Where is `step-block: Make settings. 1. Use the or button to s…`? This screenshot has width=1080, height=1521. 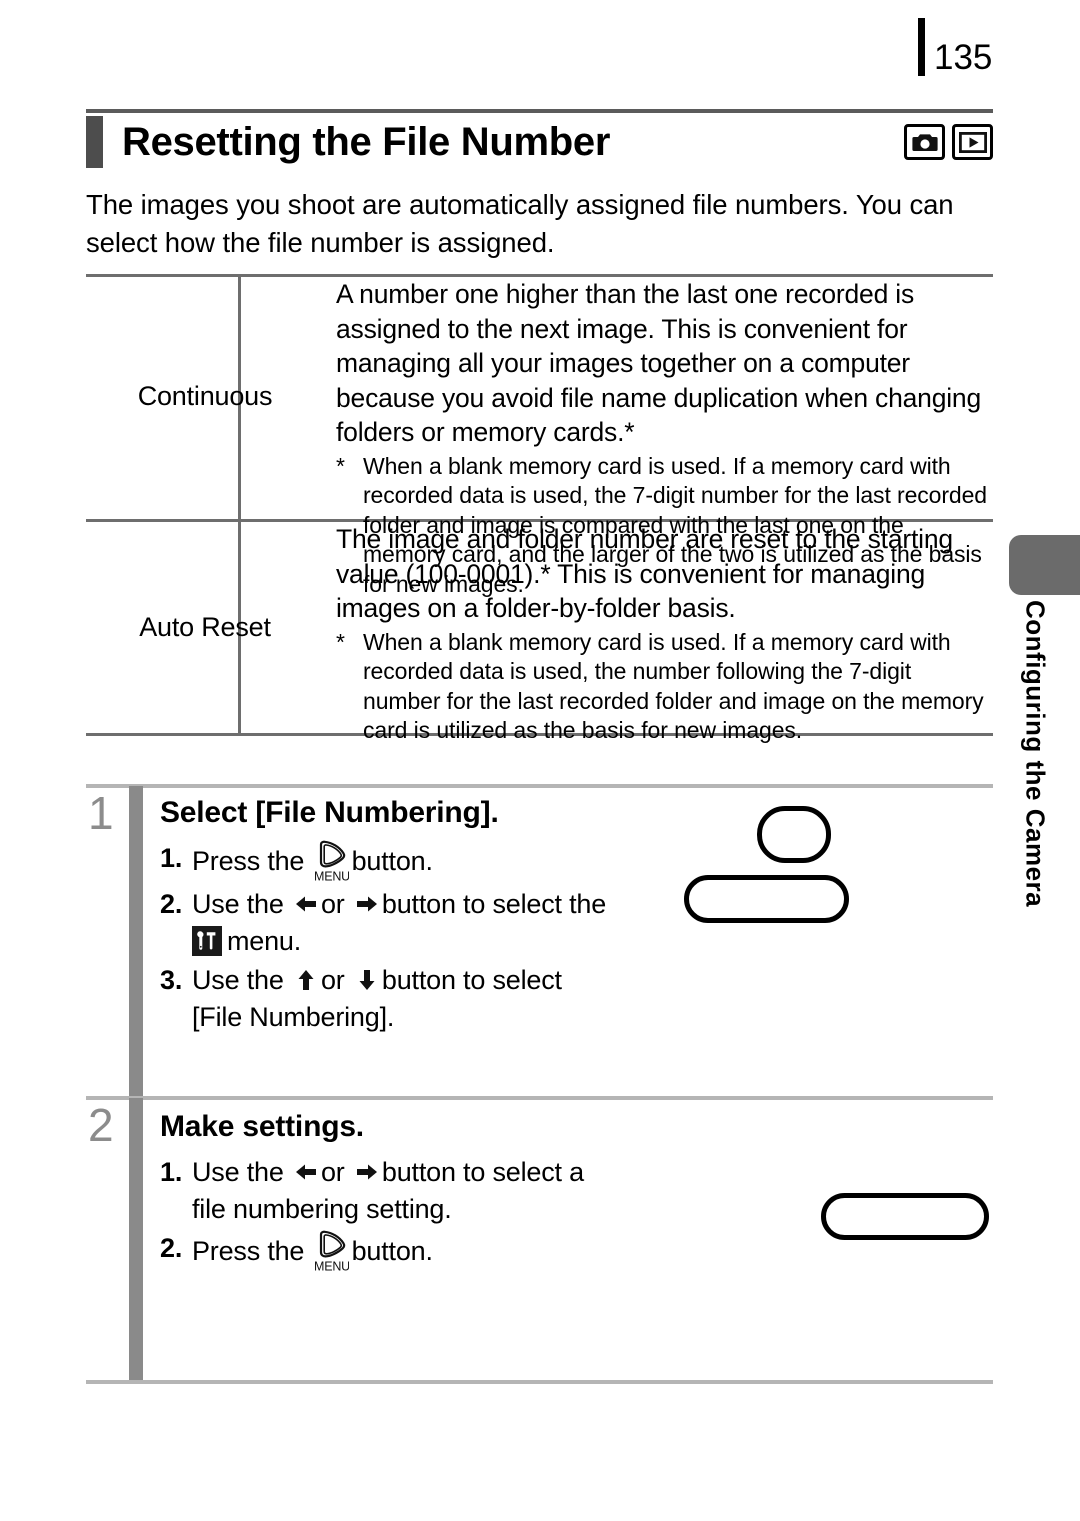 step-block: Make settings. 1. Use the or button to s… is located at coordinates (420, 1192).